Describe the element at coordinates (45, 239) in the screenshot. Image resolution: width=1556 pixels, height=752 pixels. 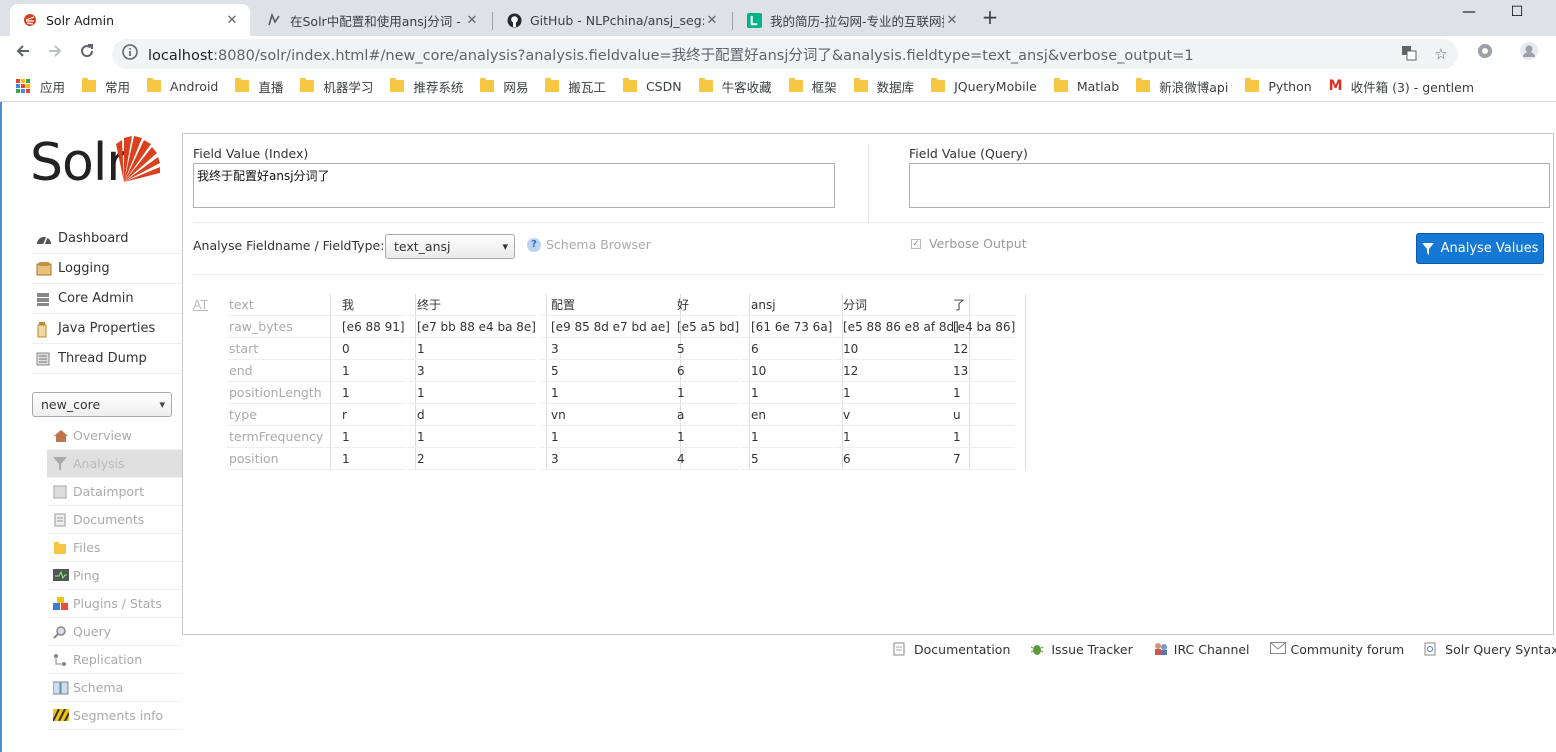
I see `dashboard-icon` at that location.